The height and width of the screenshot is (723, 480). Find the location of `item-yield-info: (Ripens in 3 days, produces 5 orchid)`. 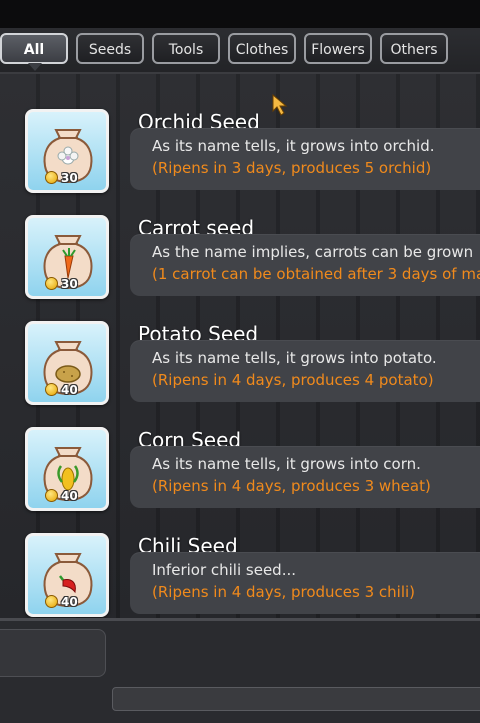

item-yield-info: (Ripens in 3 days, produces 5 orchid) is located at coordinates (292, 168).